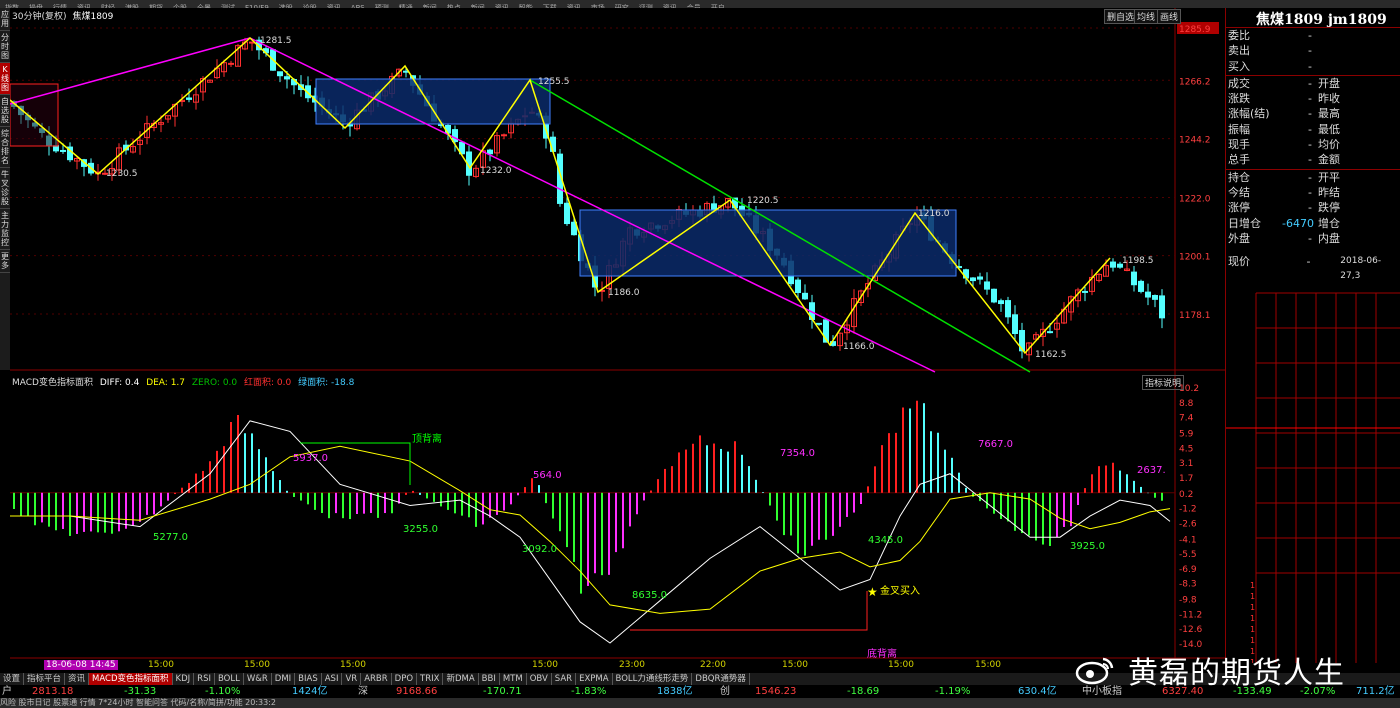  What do you see at coordinates (363, 691) in the screenshot?
I see `status-value: 深` at bounding box center [363, 691].